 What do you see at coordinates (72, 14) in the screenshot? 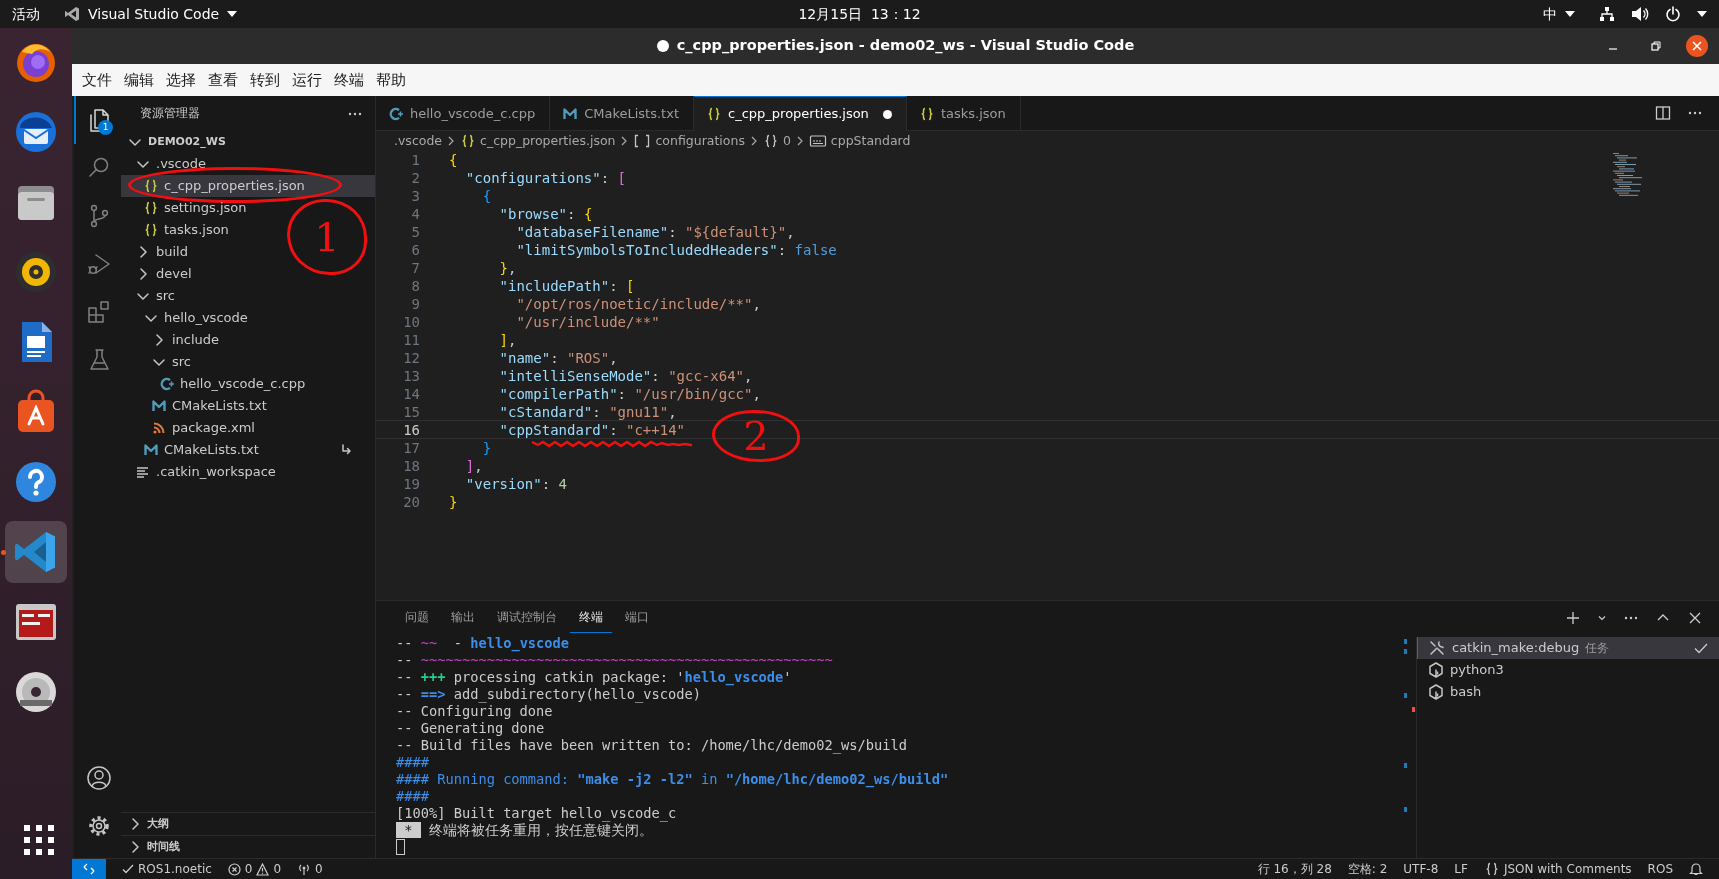
I see `code-logo-icon` at bounding box center [72, 14].